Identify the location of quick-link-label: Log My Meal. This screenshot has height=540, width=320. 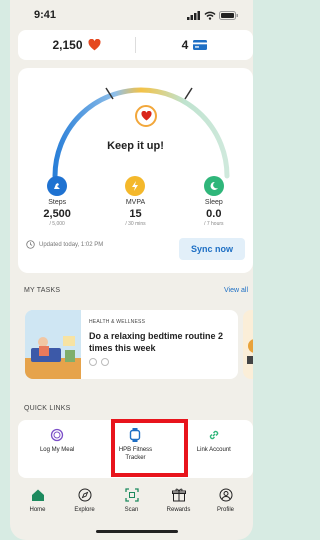
(57, 450).